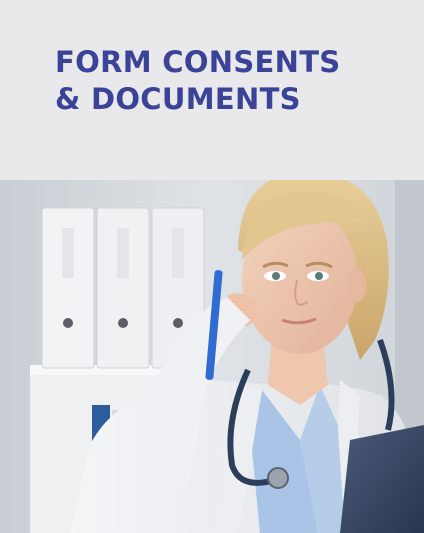 This screenshot has width=424, height=533. I want to click on card-title: FORM CONSENTS & DOCUMENTS, so click(229, 81).